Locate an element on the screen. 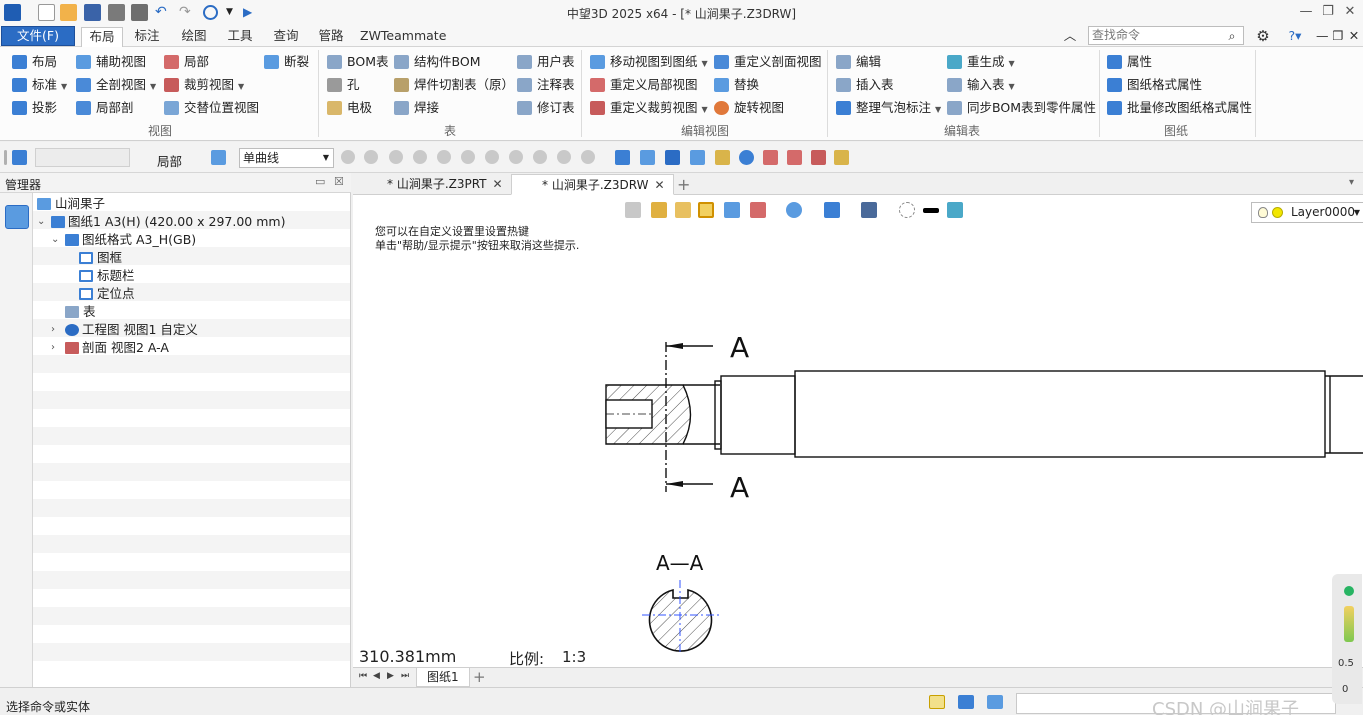 This screenshot has height=715, width=1363. break-view-button: 断裂 is located at coordinates (286, 62).